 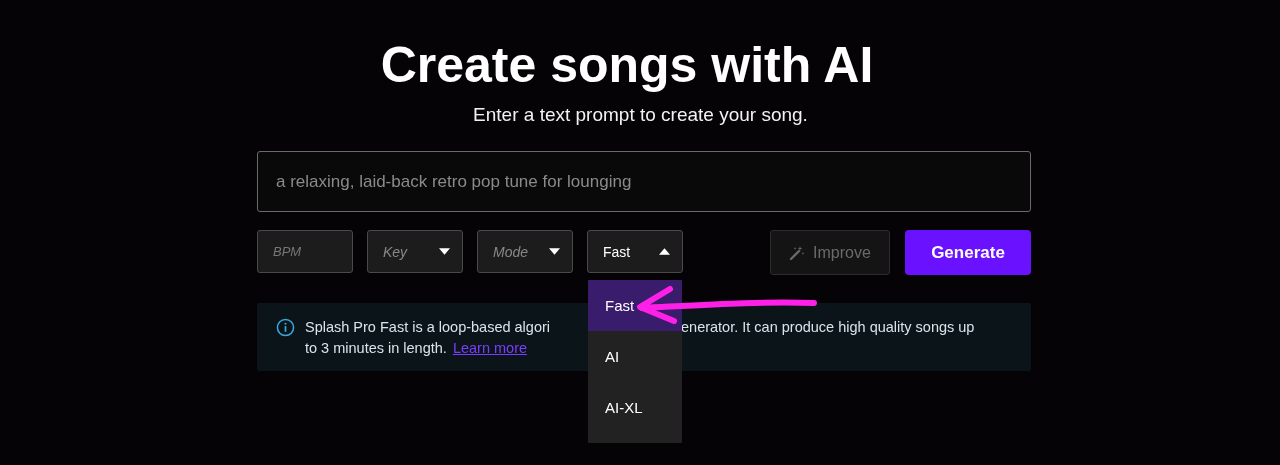 What do you see at coordinates (627, 65) in the screenshot?
I see `page-title: Create songs with AI` at bounding box center [627, 65].